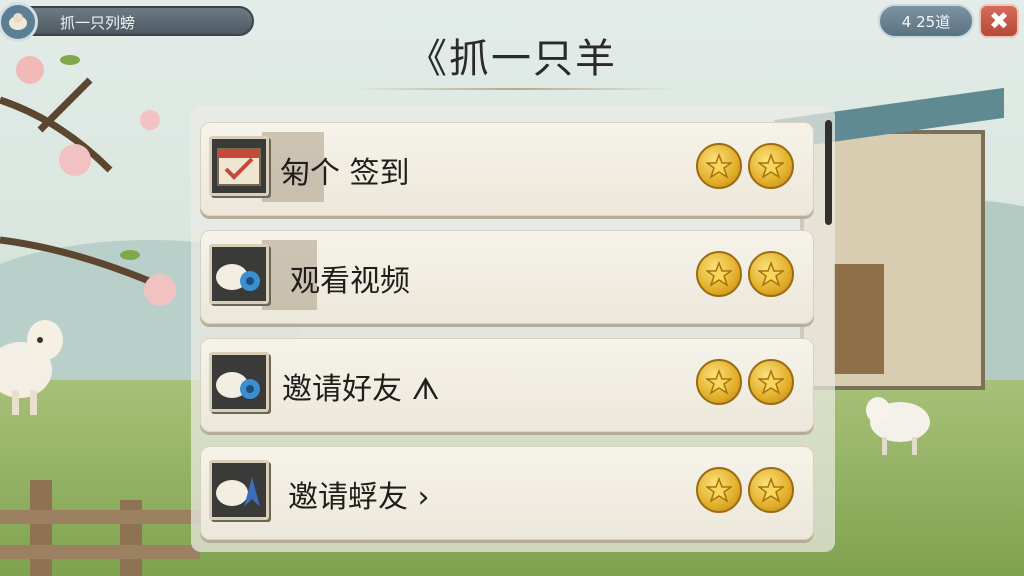 The image size is (1024, 576). Describe the element at coordinates (345, 173) in the screenshot. I see `task-label: 匊个 签到` at that location.